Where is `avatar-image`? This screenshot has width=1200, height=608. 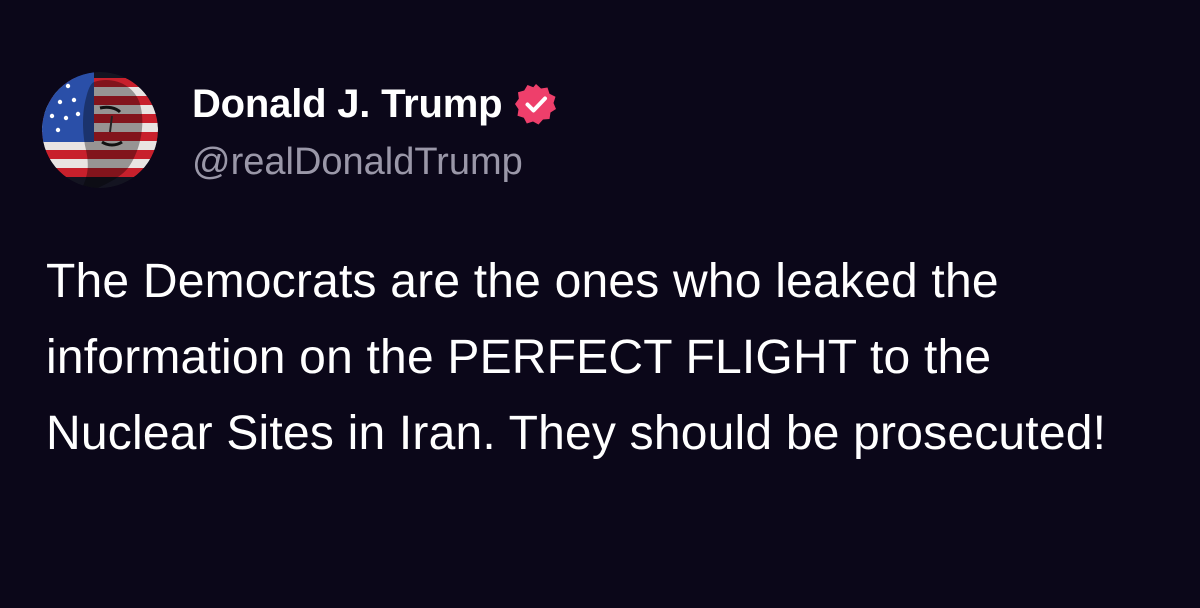
avatar-image is located at coordinates (100, 130).